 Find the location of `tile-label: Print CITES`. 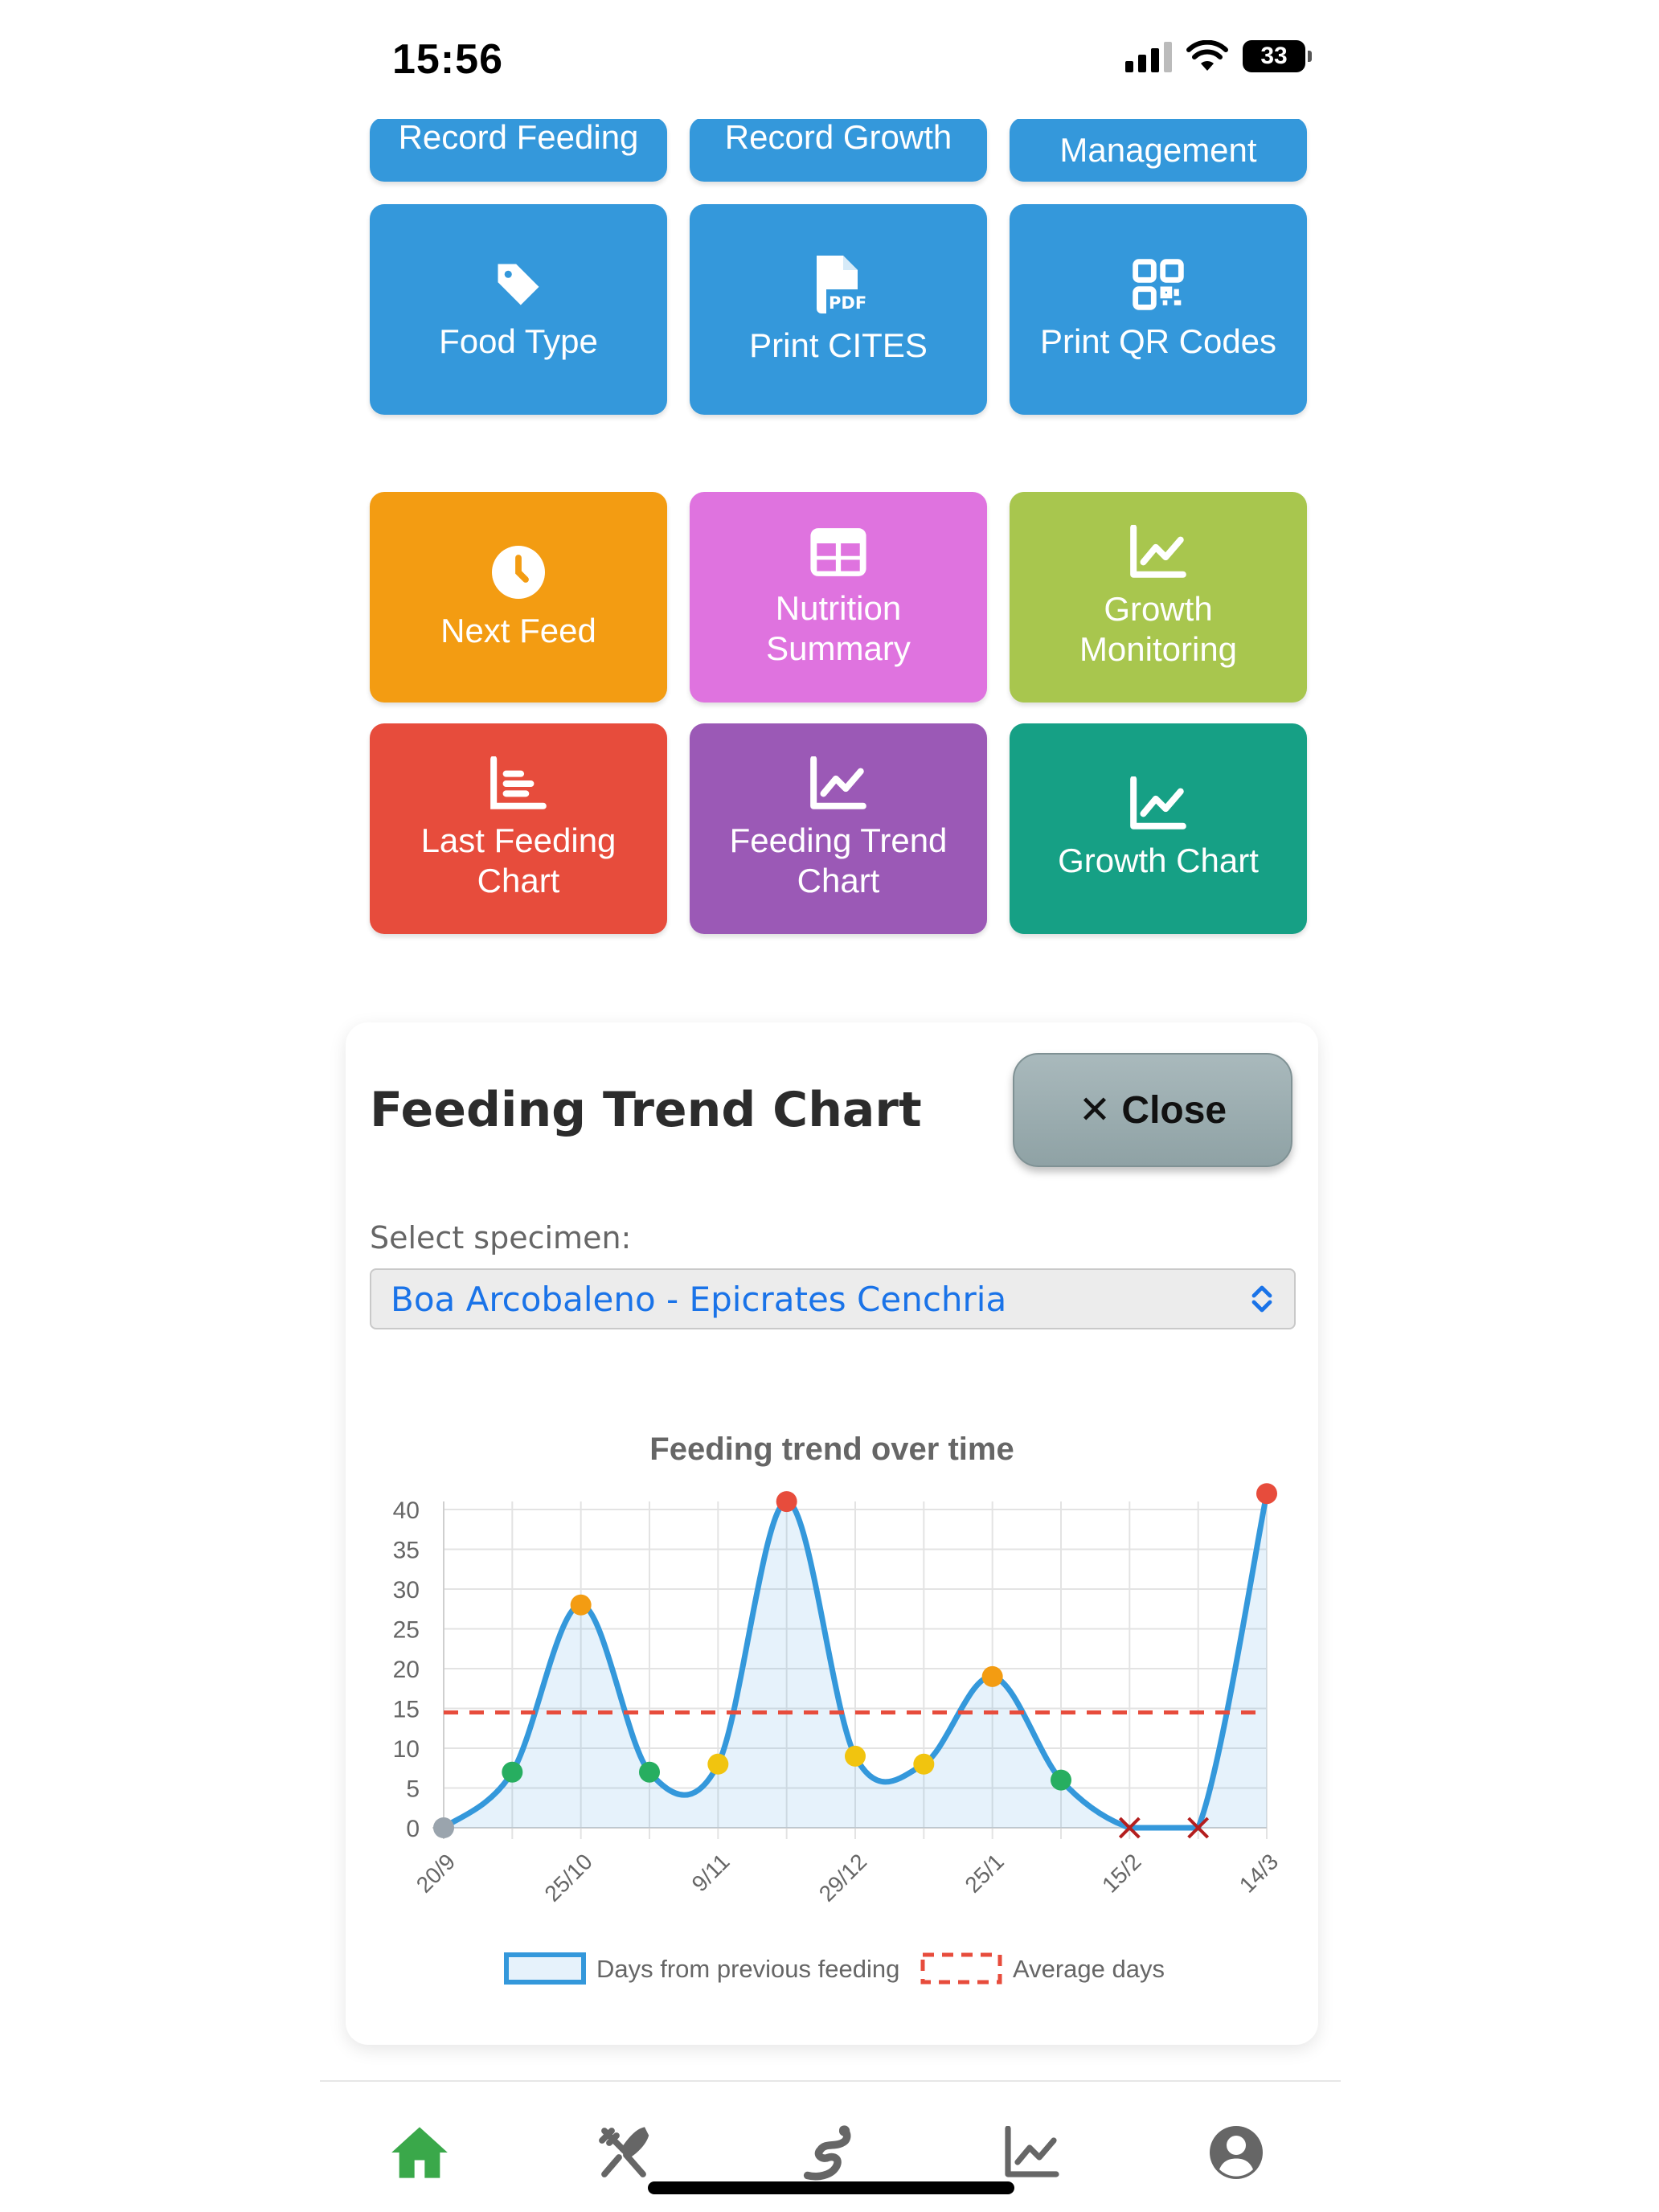

tile-label: Print CITES is located at coordinates (839, 345).